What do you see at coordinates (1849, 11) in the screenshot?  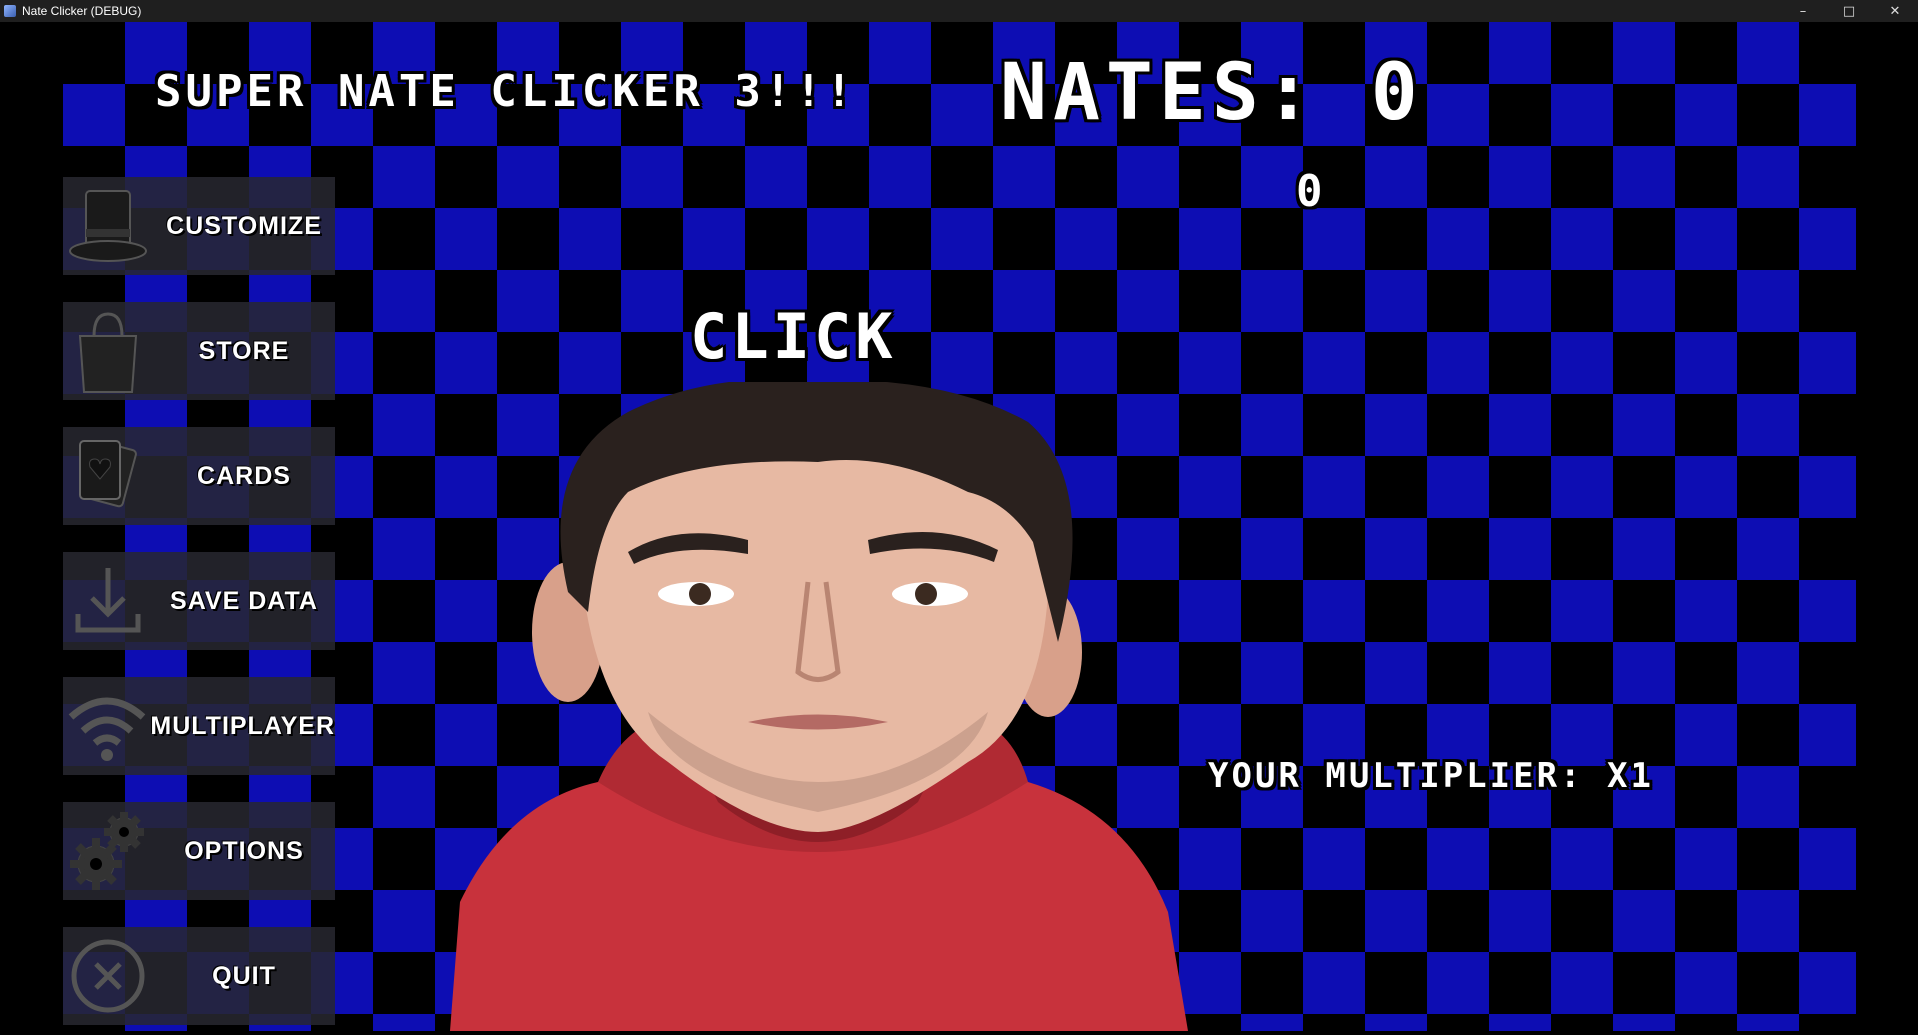 I see `maximize-button: □` at bounding box center [1849, 11].